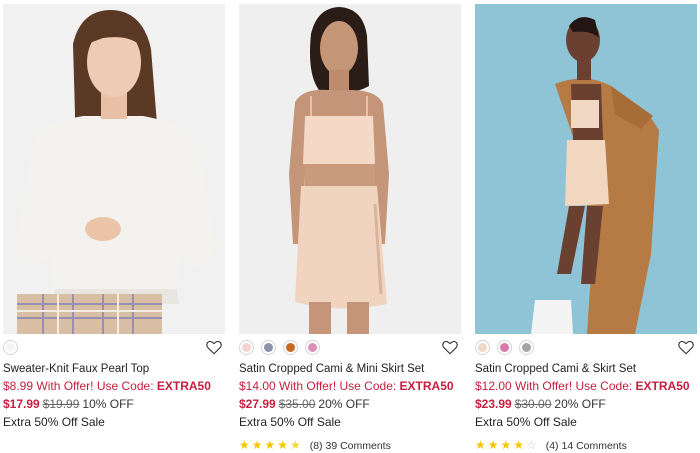  I want to click on offer-line: $14.00 With Offer! Use Code: EXTRA50, so click(350, 386).